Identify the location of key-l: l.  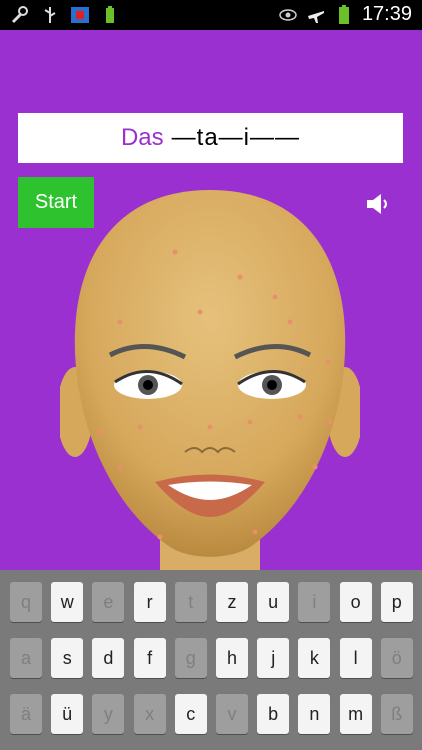
(355, 658).